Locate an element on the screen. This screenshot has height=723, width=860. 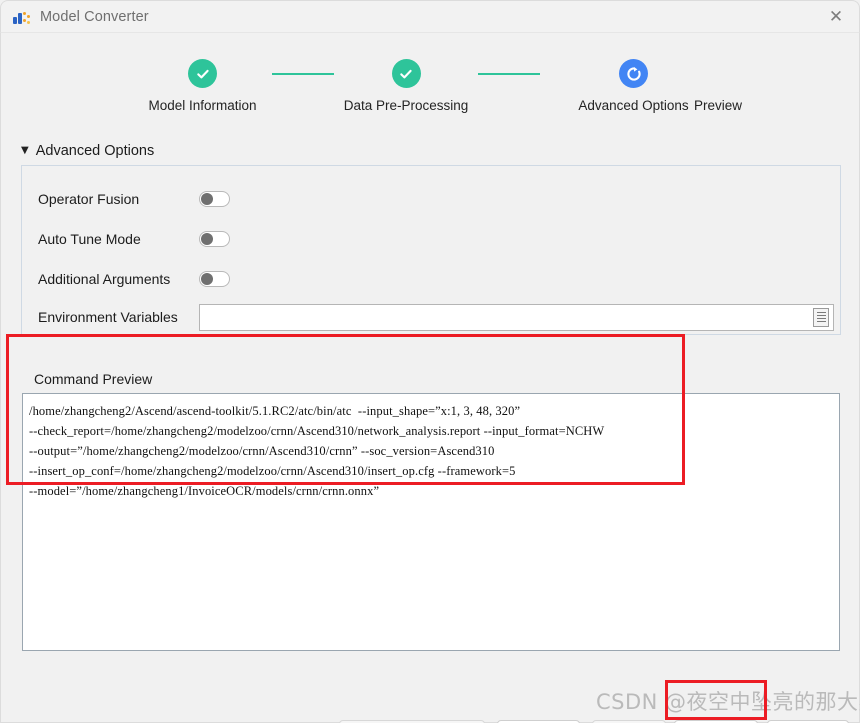
option-label: Auto Tune Mode is located at coordinates (89, 239).